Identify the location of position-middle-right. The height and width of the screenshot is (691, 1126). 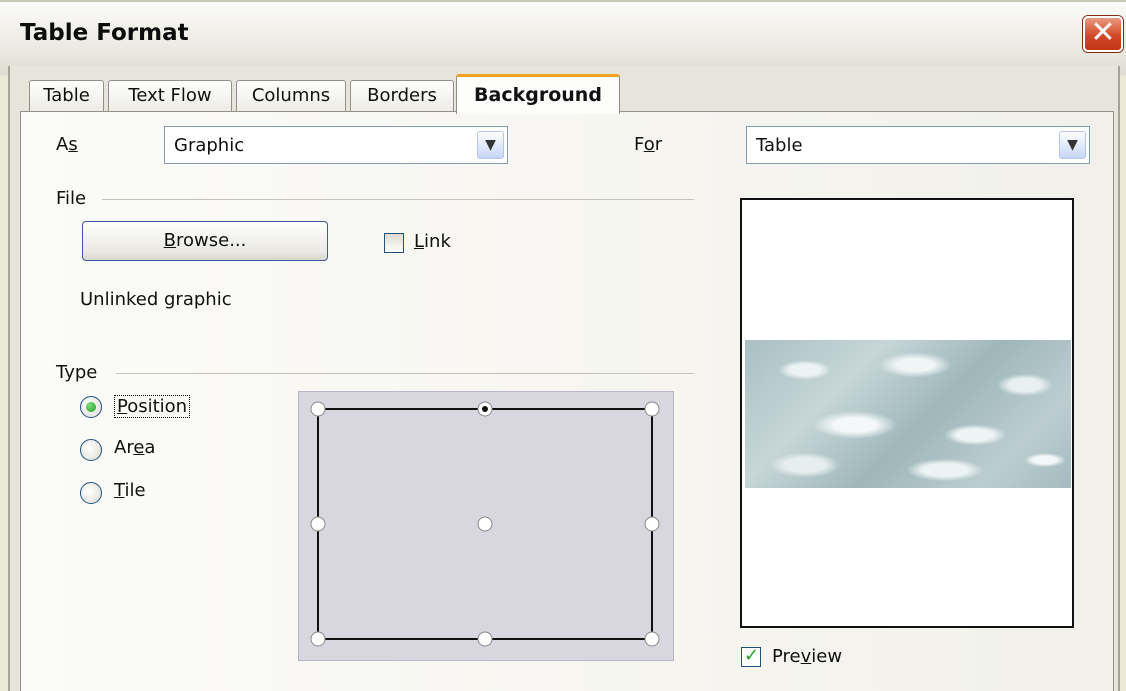
(652, 524).